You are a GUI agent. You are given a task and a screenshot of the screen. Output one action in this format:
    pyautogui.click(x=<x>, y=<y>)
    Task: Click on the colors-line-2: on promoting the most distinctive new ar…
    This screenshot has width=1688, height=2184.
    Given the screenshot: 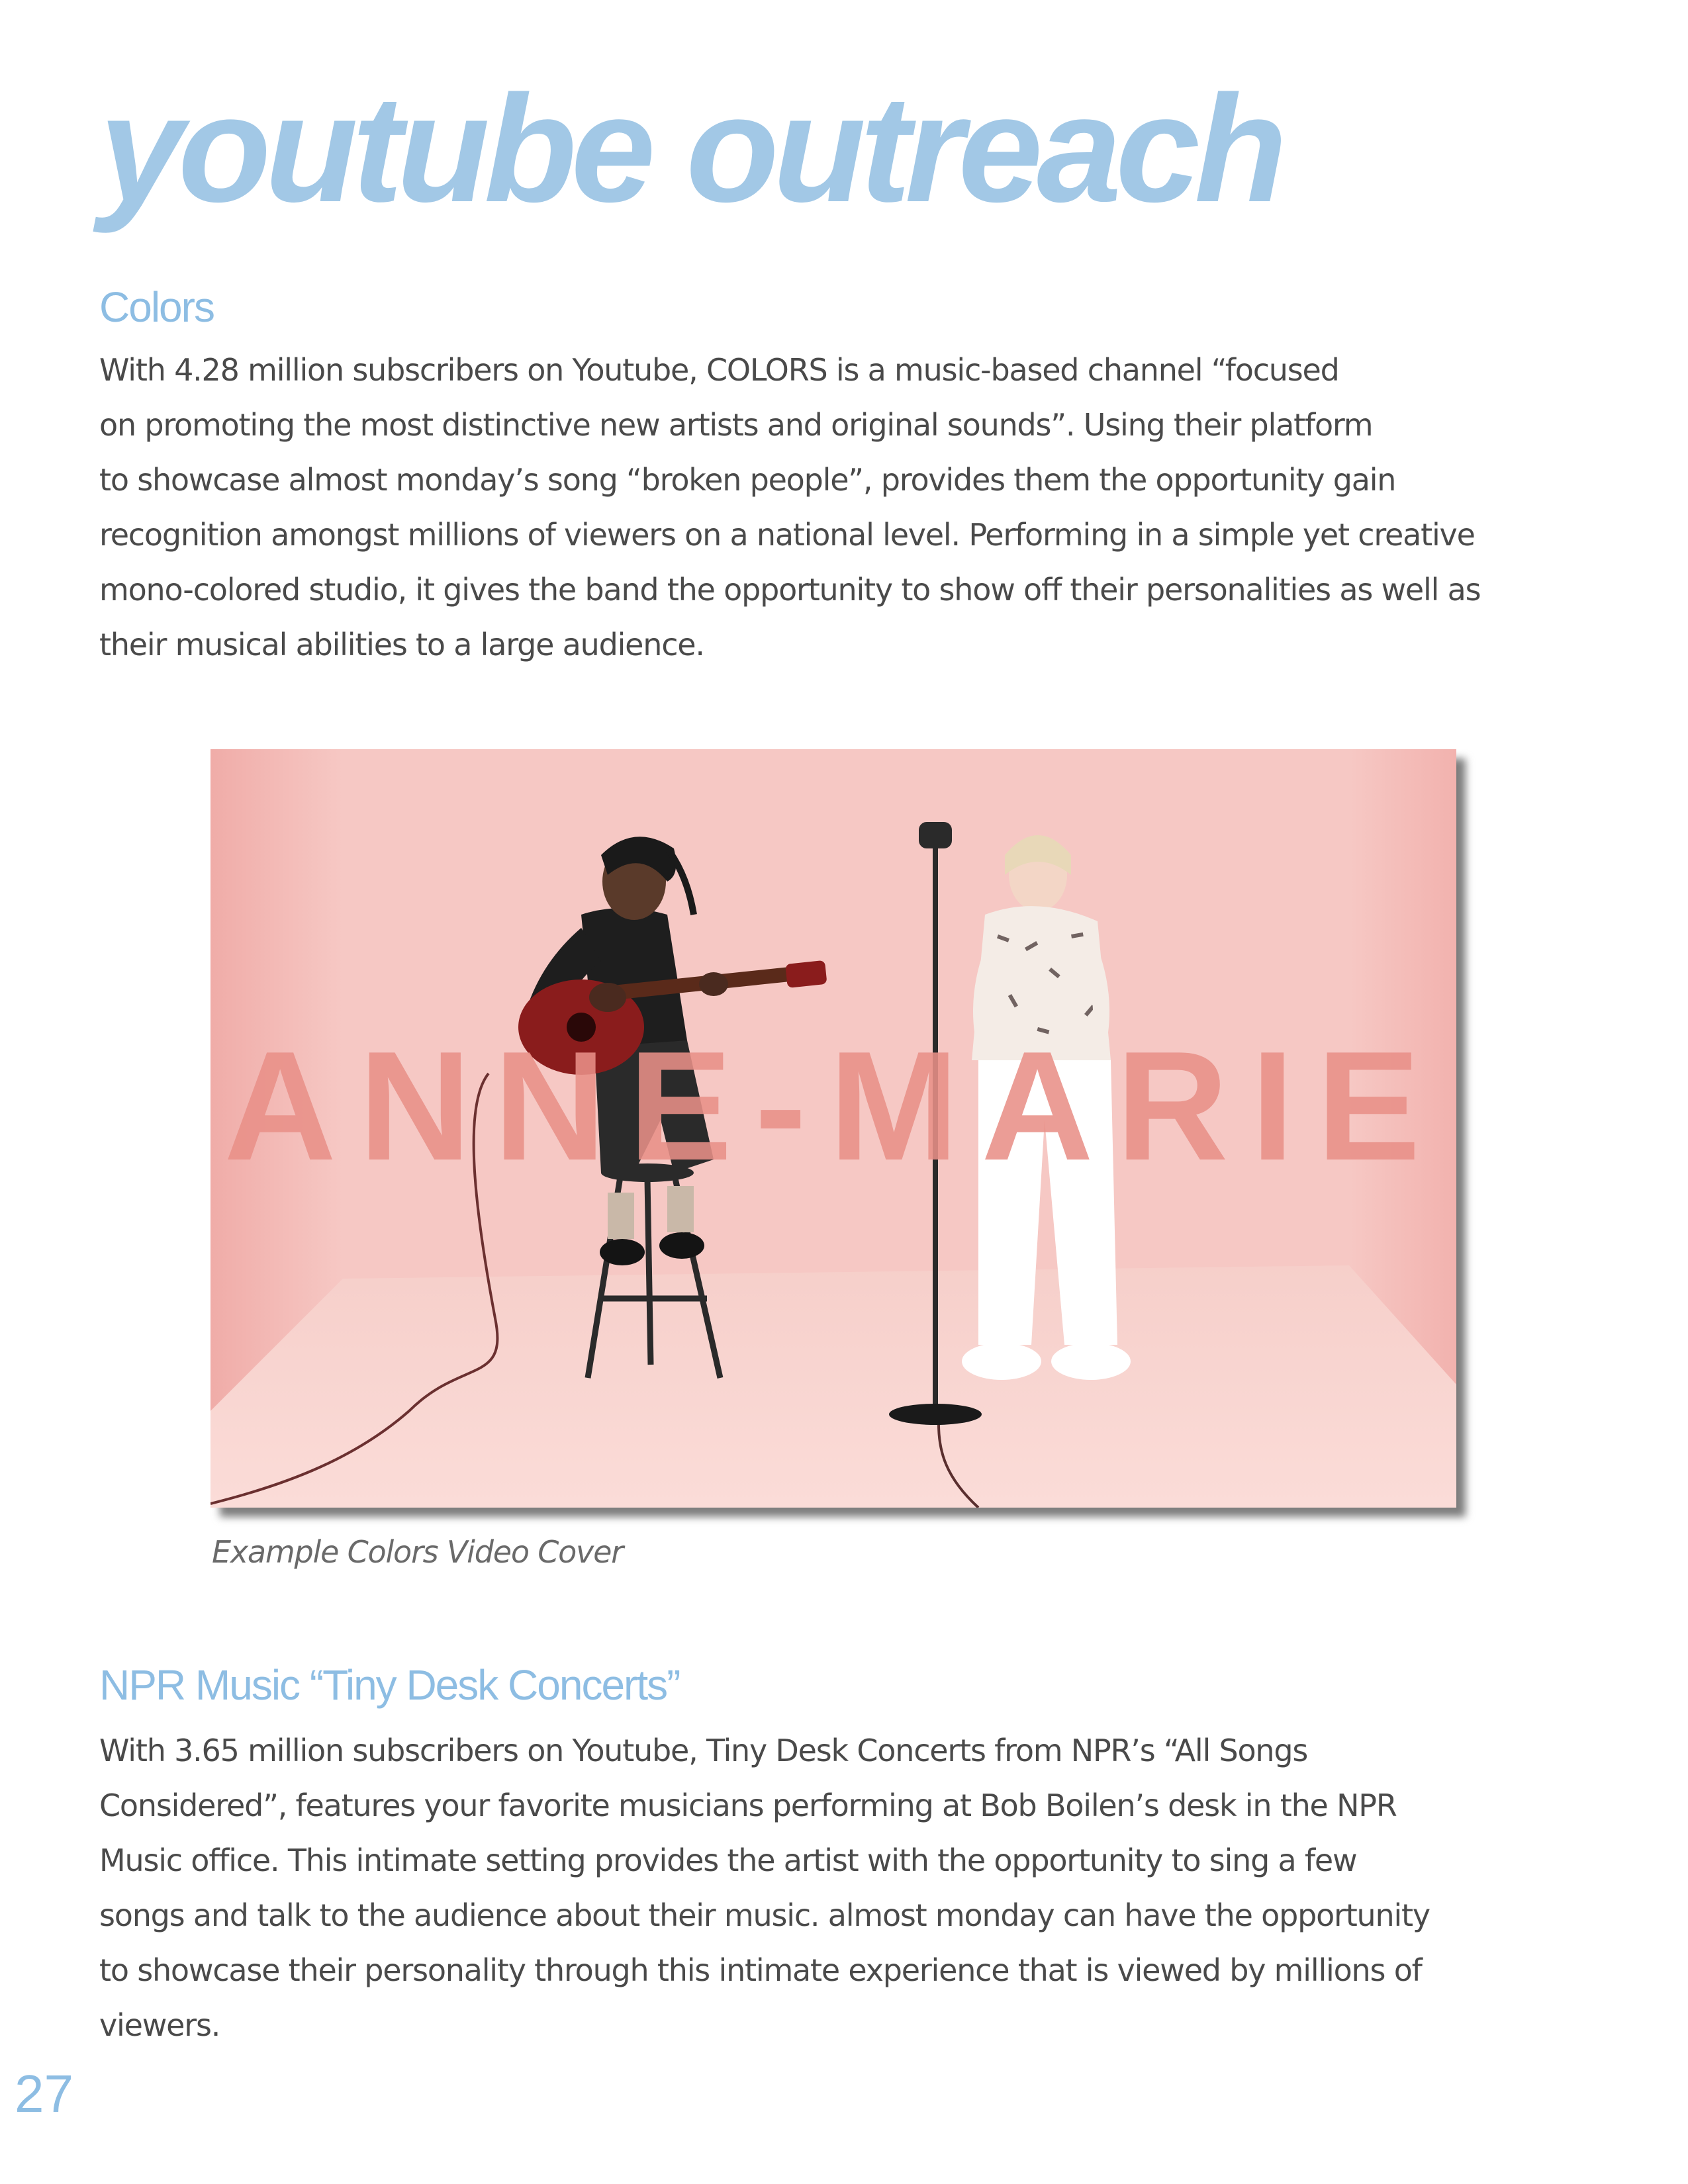 What is the action you would take?
    pyautogui.click(x=736, y=425)
    